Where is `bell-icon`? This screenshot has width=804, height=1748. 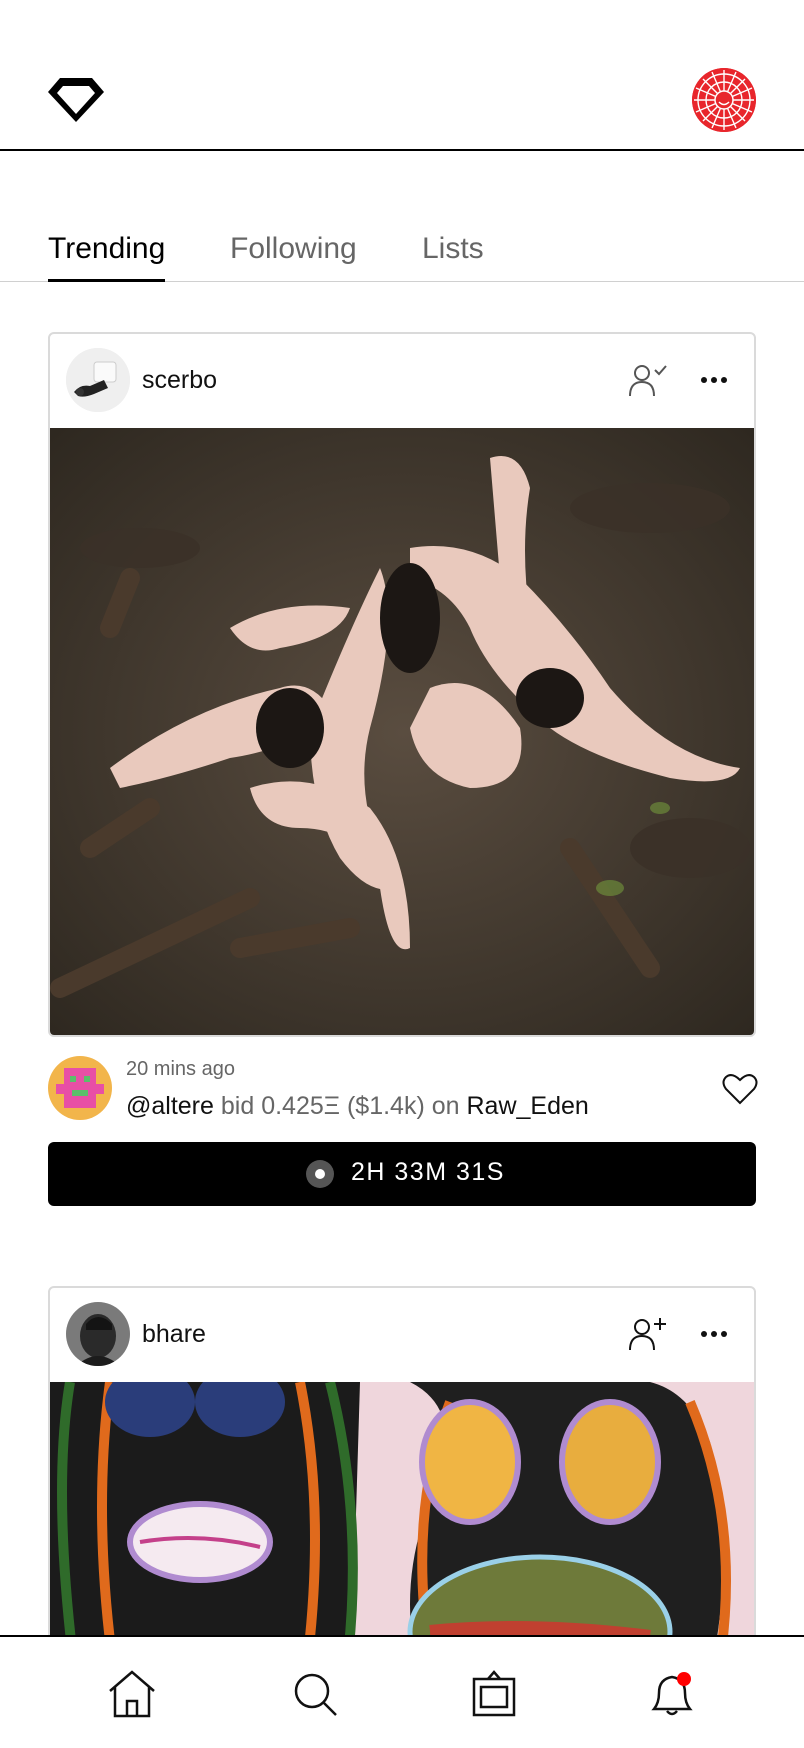
bell-icon is located at coordinates (672, 1694).